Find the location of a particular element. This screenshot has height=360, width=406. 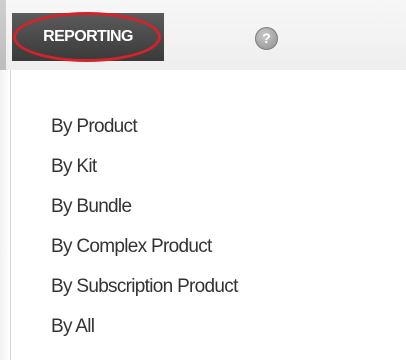

dropdown-left-shadow is located at coordinates (5, 215).